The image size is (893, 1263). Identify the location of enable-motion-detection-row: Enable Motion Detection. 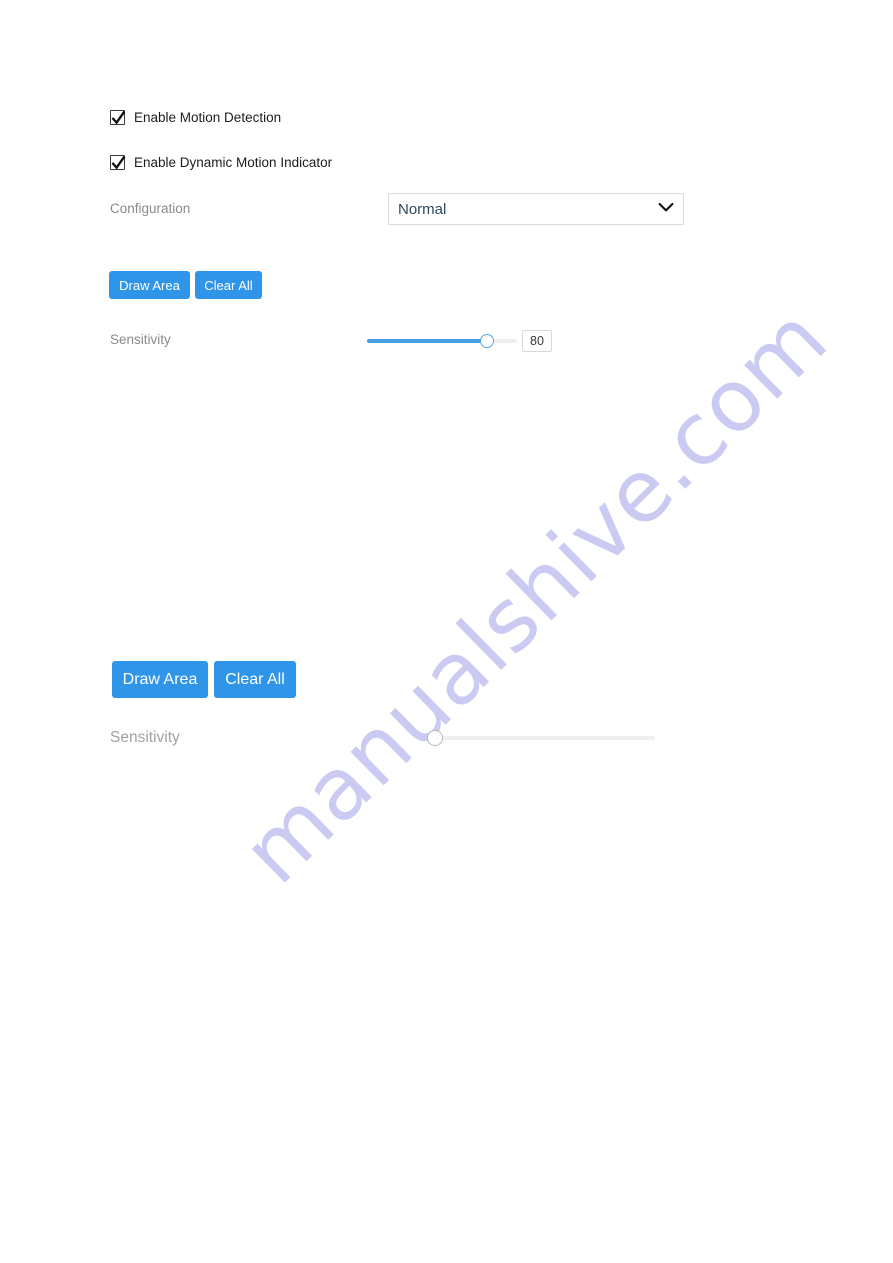
(195, 117).